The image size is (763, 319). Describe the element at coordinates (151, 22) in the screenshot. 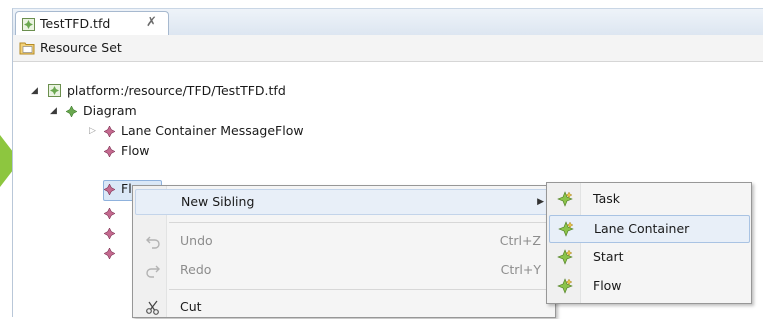

I see `close-icon: ✗` at that location.